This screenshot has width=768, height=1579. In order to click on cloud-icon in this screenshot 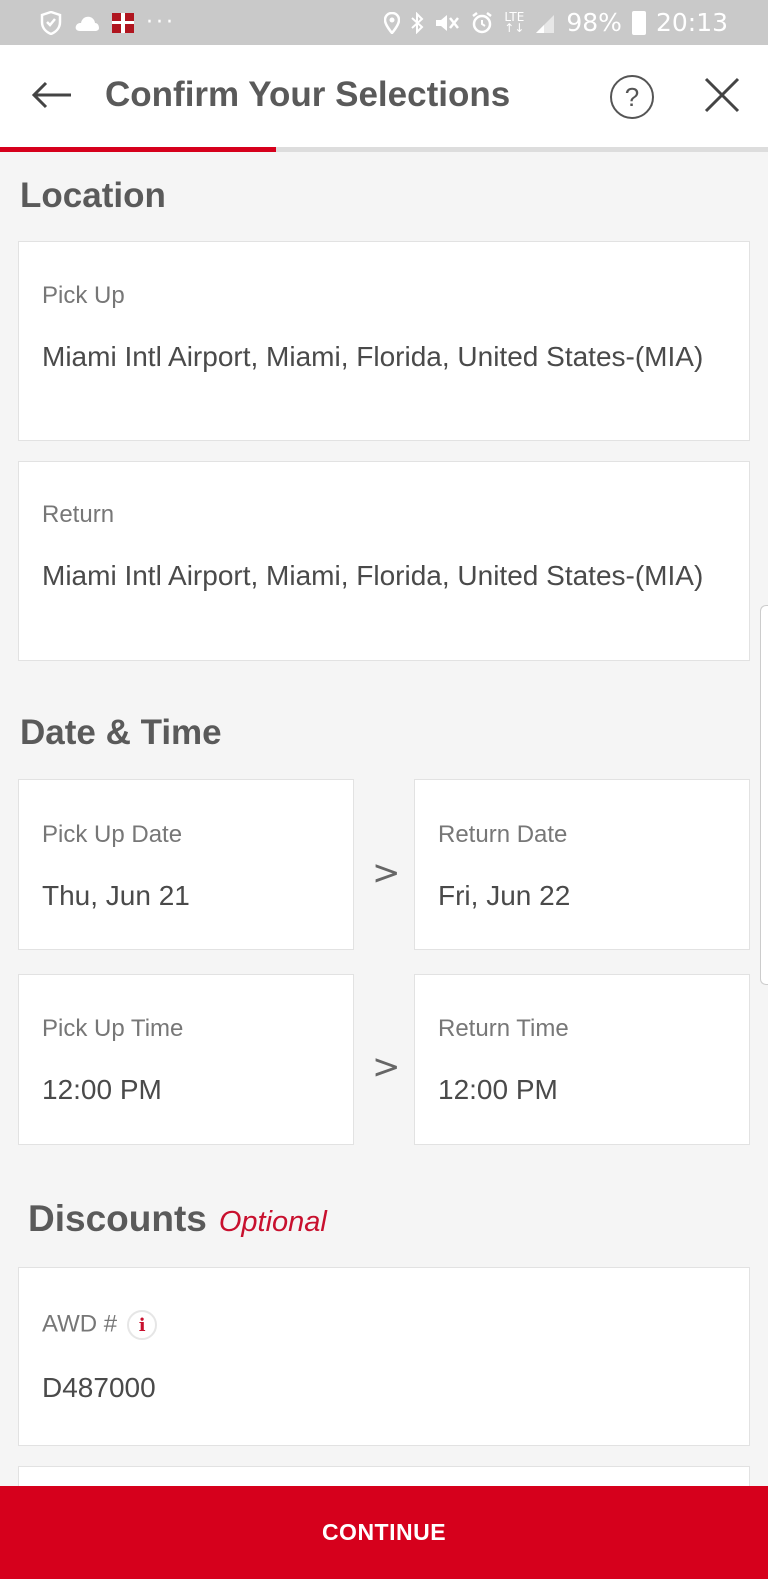, I will do `click(87, 23)`.